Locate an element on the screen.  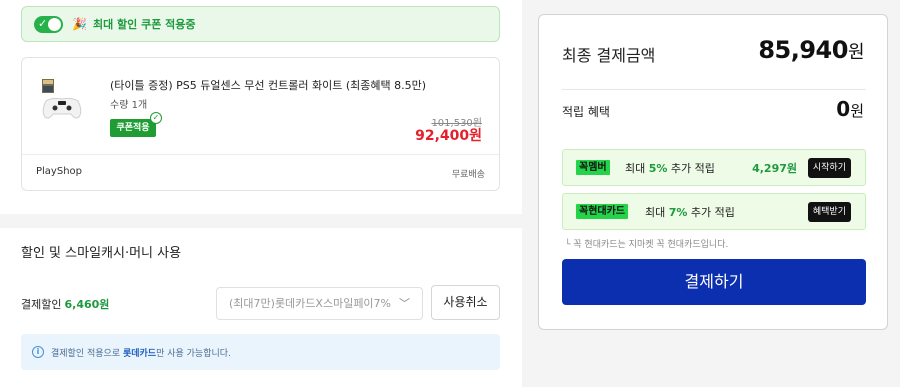
membership-badge: 꼭멤버 is located at coordinates (593, 167).